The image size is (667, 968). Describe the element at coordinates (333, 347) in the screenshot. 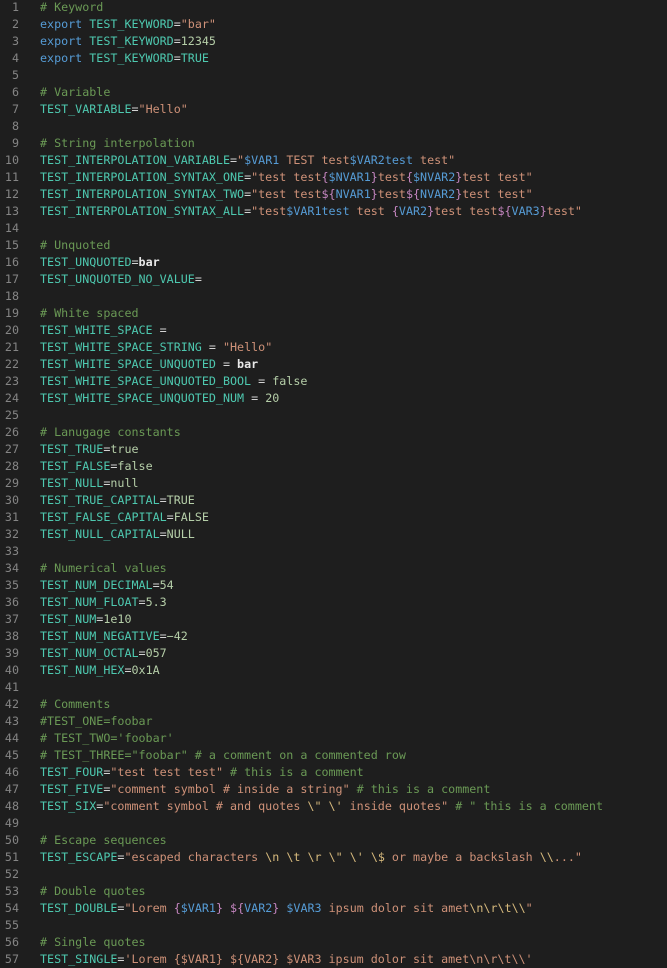

I see `code-line: 21 TEST_WHITE_SPACE_STRING = "Hello"` at that location.